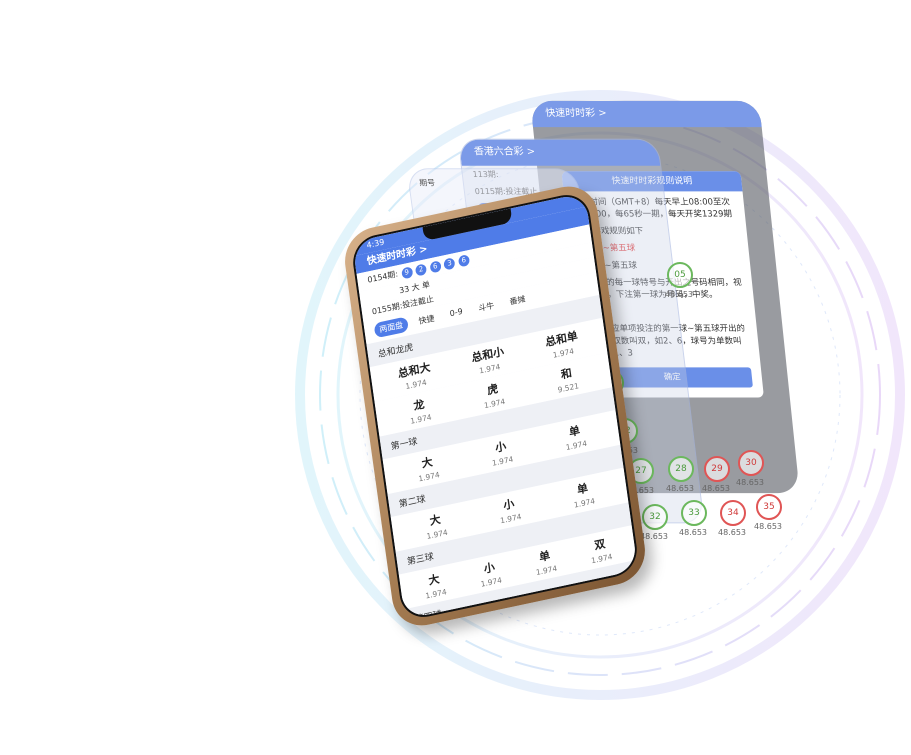 This screenshot has width=911, height=755. What do you see at coordinates (680, 275) in the screenshot?
I see `number-ball: 05` at bounding box center [680, 275].